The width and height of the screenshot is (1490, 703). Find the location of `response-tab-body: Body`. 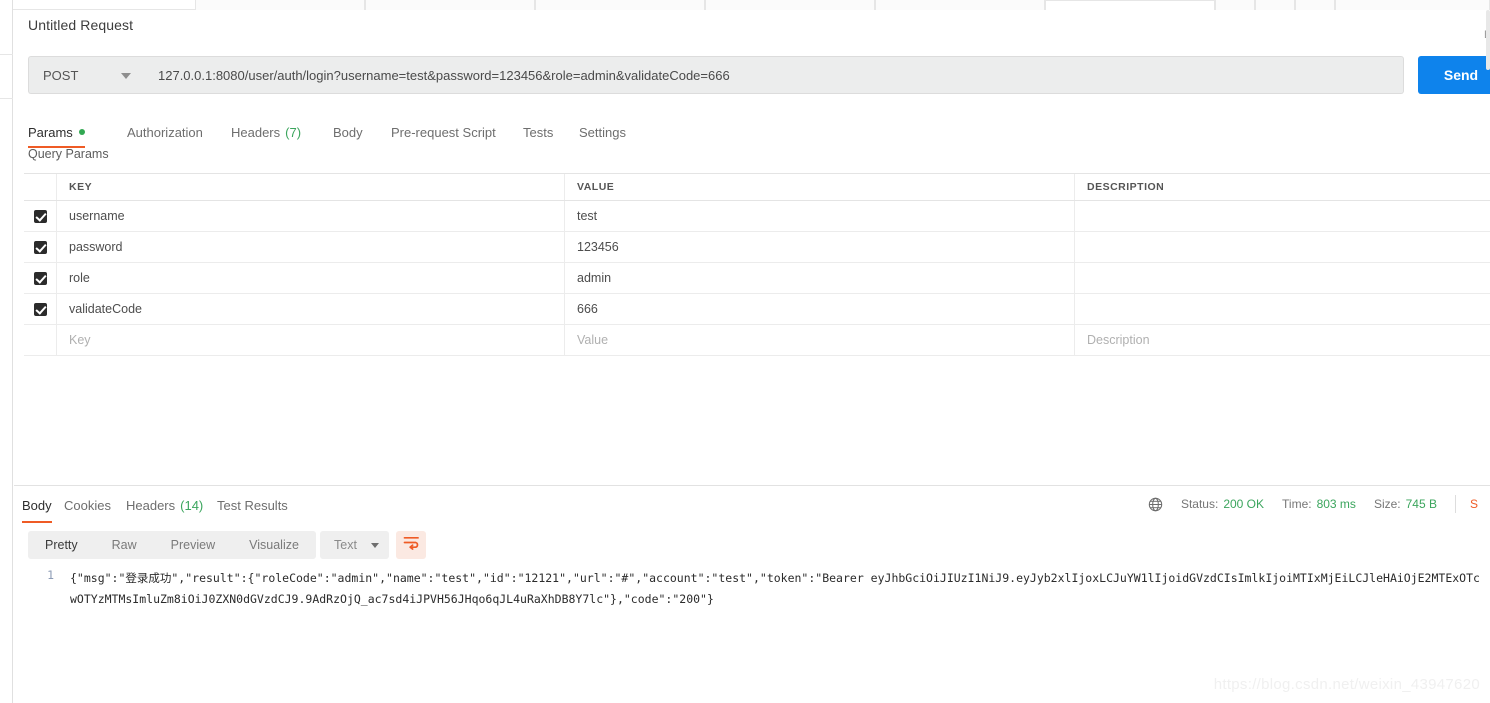

response-tab-body: Body is located at coordinates (37, 506).